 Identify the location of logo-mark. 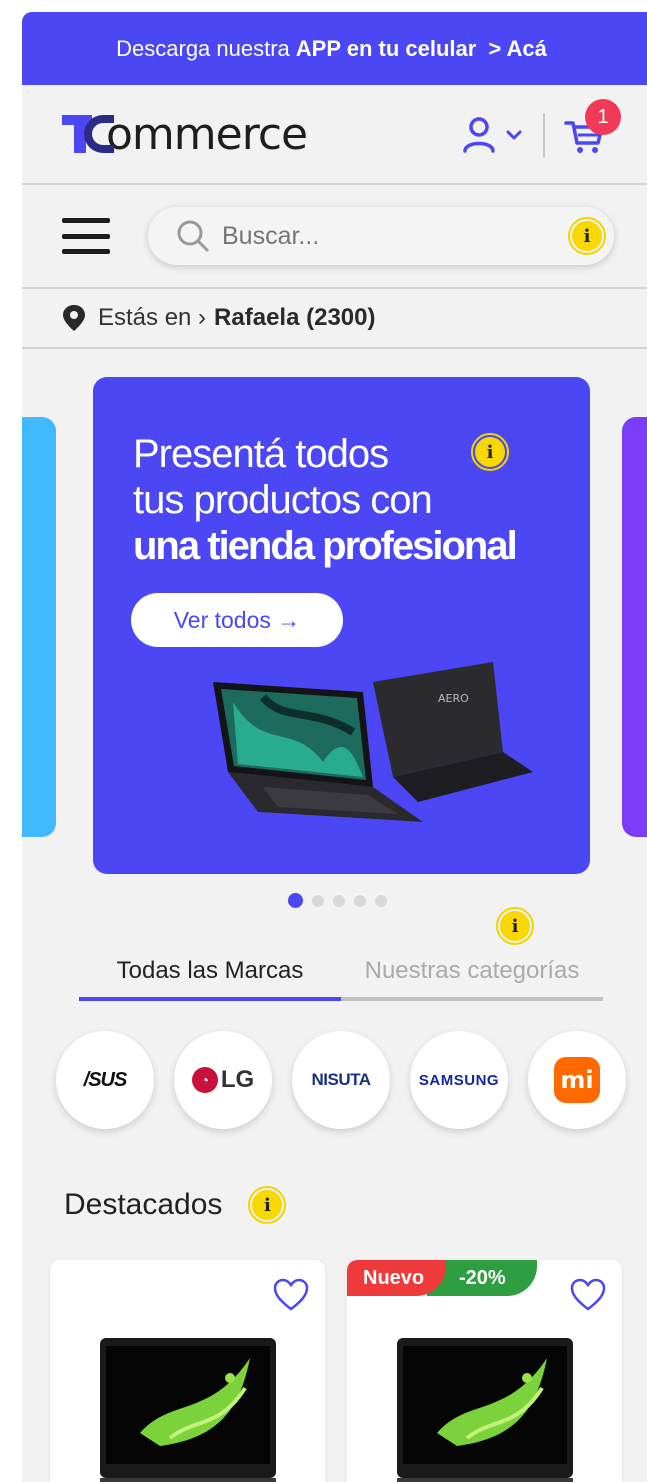
(88, 134).